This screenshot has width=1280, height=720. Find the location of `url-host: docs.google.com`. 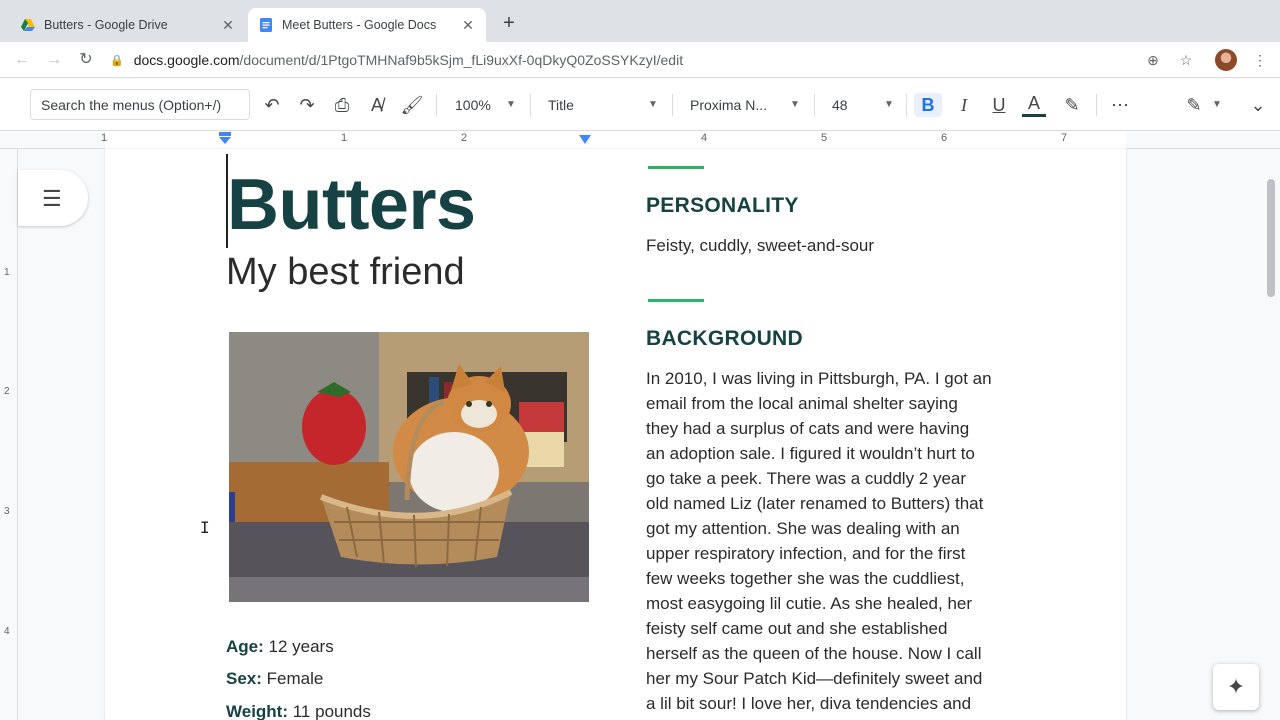

url-host: docs.google.com is located at coordinates (186, 60).